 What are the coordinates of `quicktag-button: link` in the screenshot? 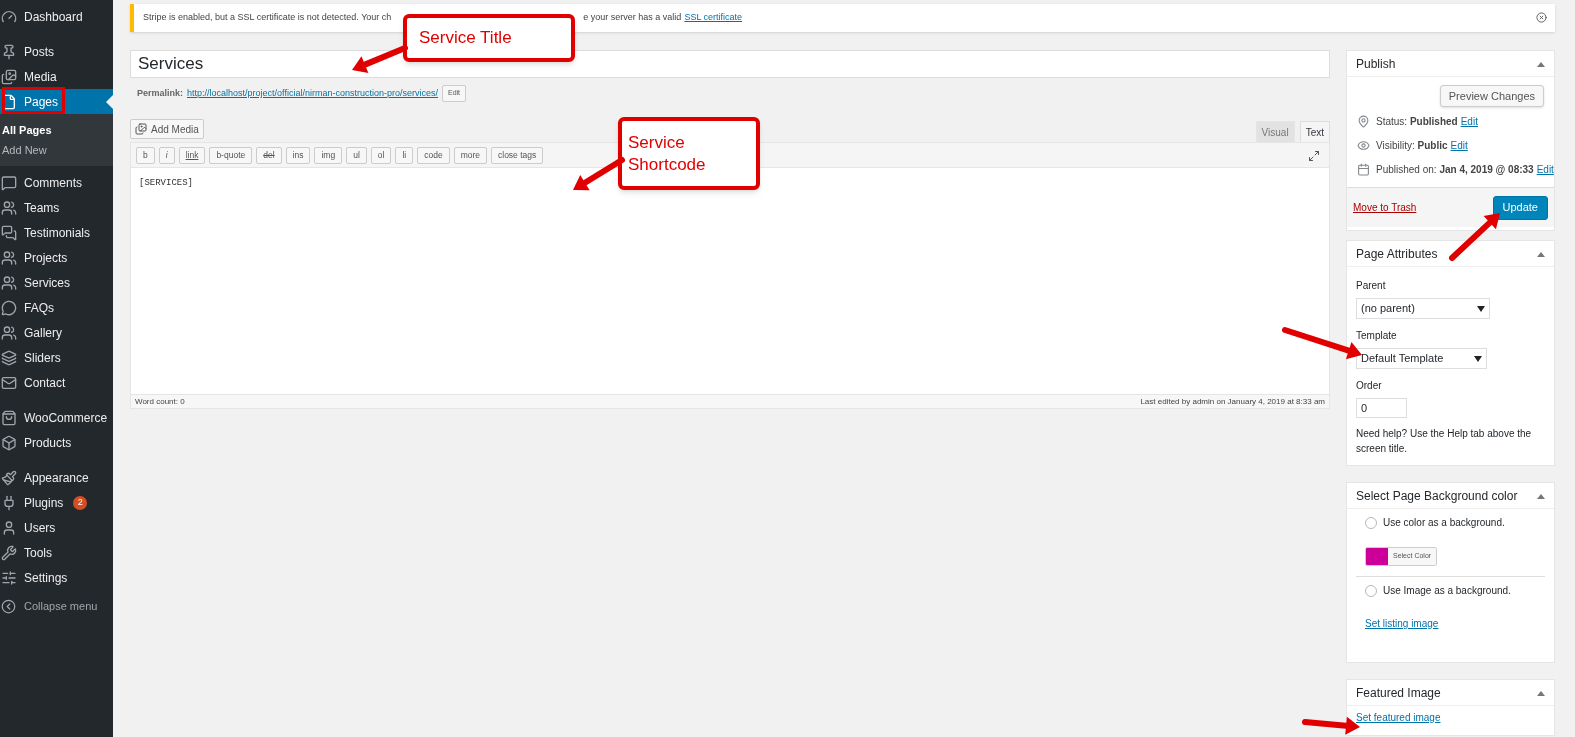 It's located at (192, 155).